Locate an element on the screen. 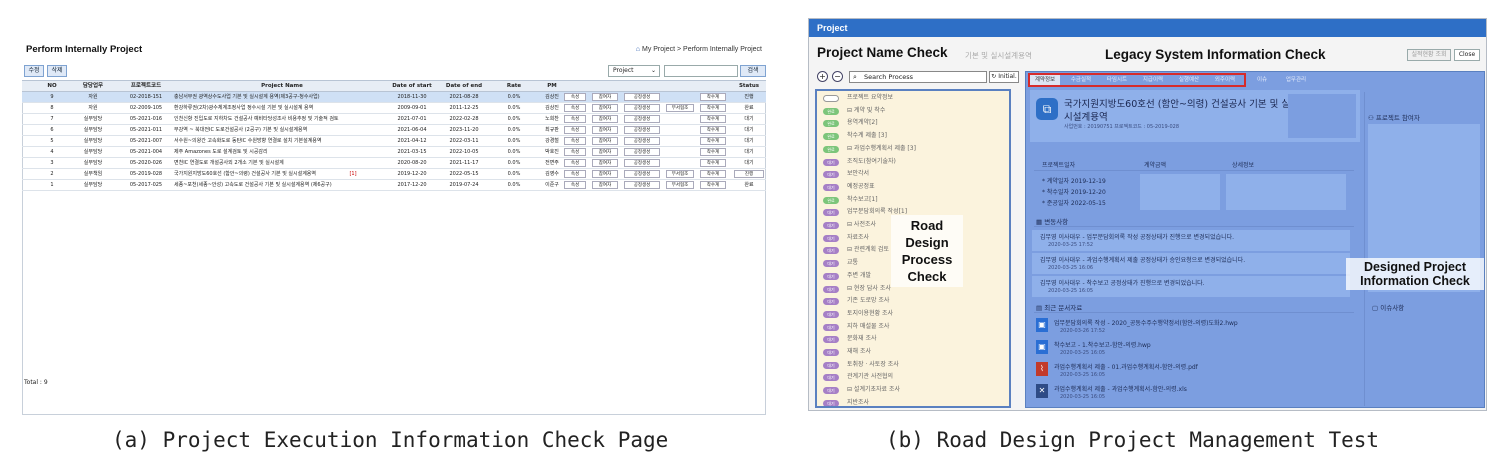 Image resolution: width=1504 pixels, height=471 pixels. tree-item: 완료 착수보고[1] is located at coordinates (912, 200).